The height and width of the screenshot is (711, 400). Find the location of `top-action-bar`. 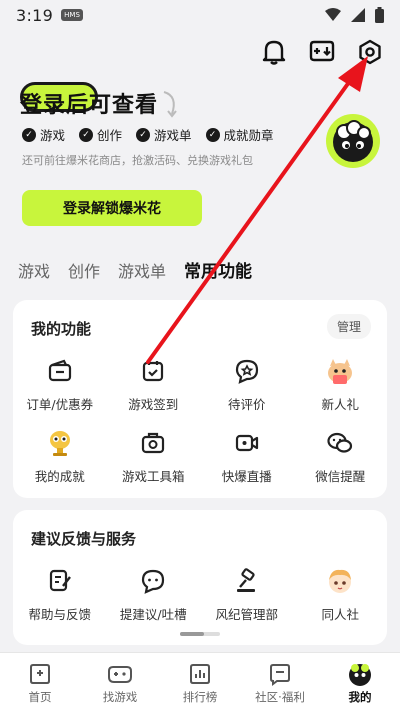

top-action-bar is located at coordinates (322, 52).